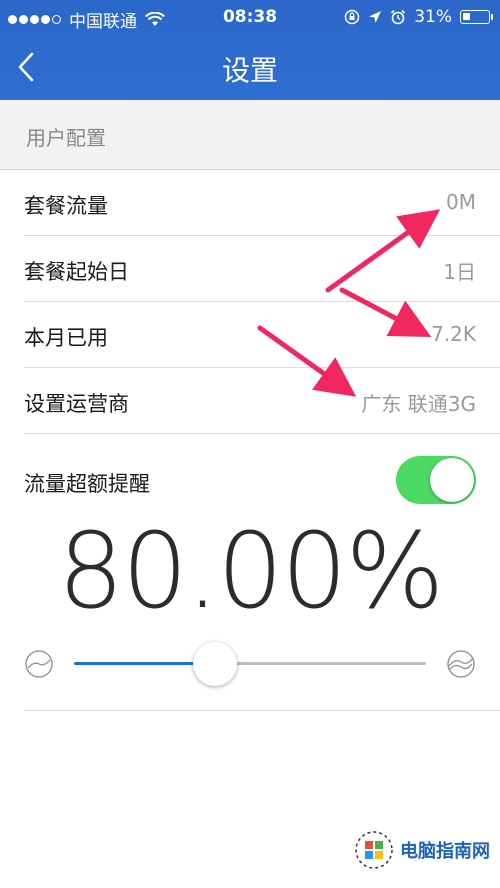  I want to click on row-value: 1日, so click(459, 272).